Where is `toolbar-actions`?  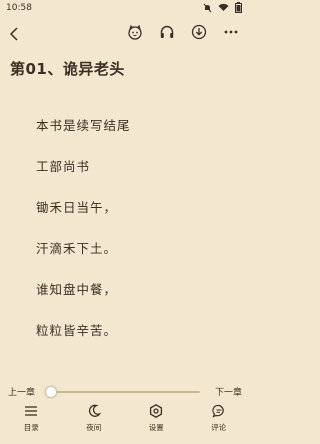
toolbar-actions is located at coordinates (183, 32).